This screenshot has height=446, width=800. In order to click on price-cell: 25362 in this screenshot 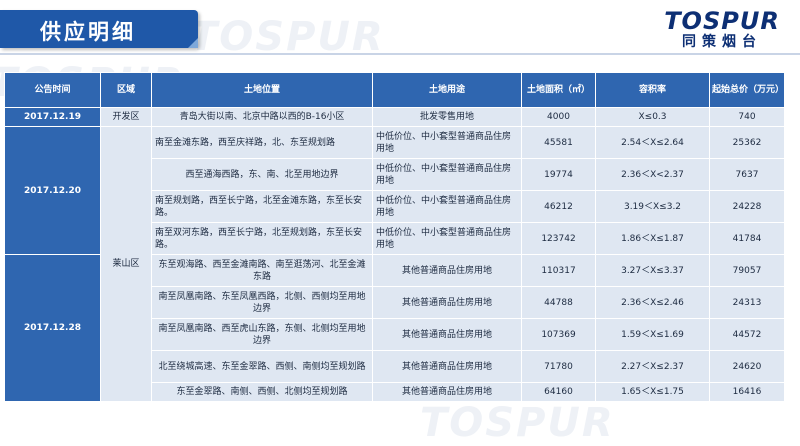, I will do `click(747, 142)`.